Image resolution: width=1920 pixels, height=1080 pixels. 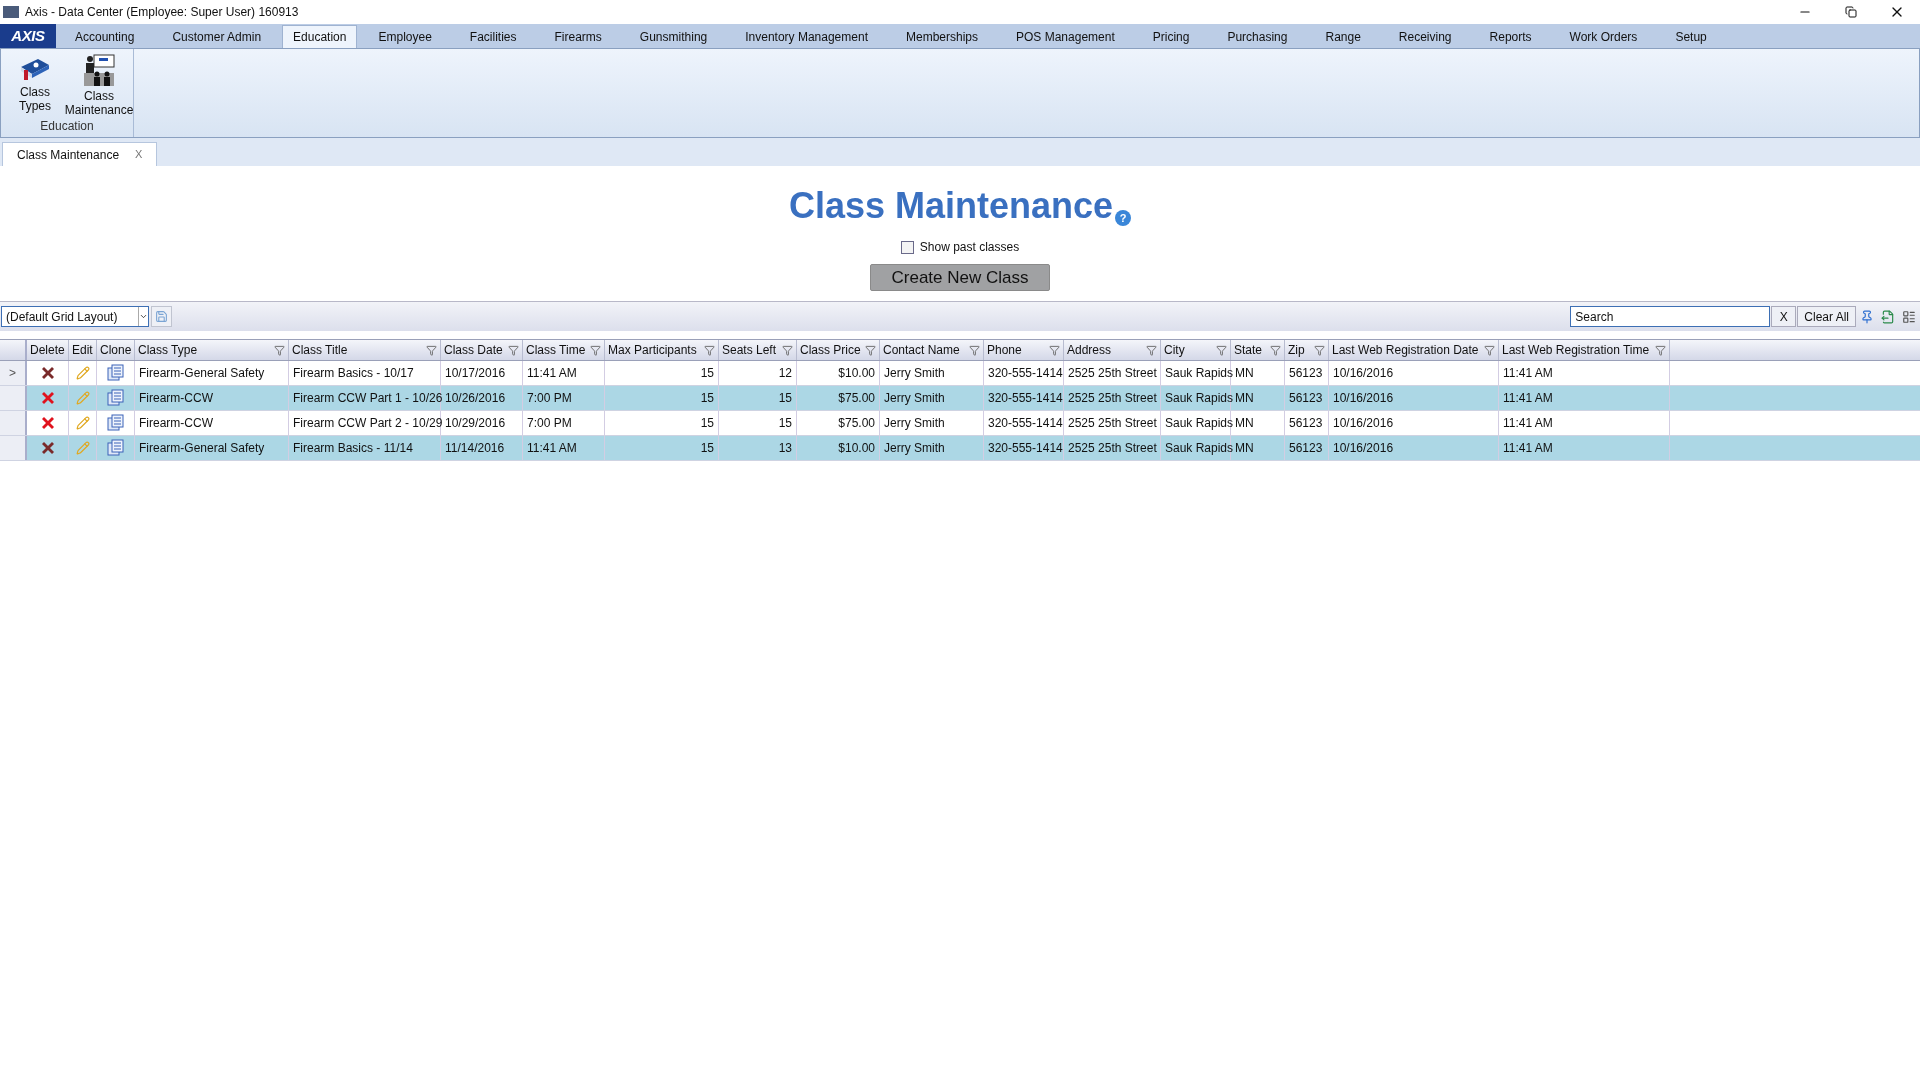 What do you see at coordinates (942, 36) in the screenshot?
I see `menu-tab: Memberships` at bounding box center [942, 36].